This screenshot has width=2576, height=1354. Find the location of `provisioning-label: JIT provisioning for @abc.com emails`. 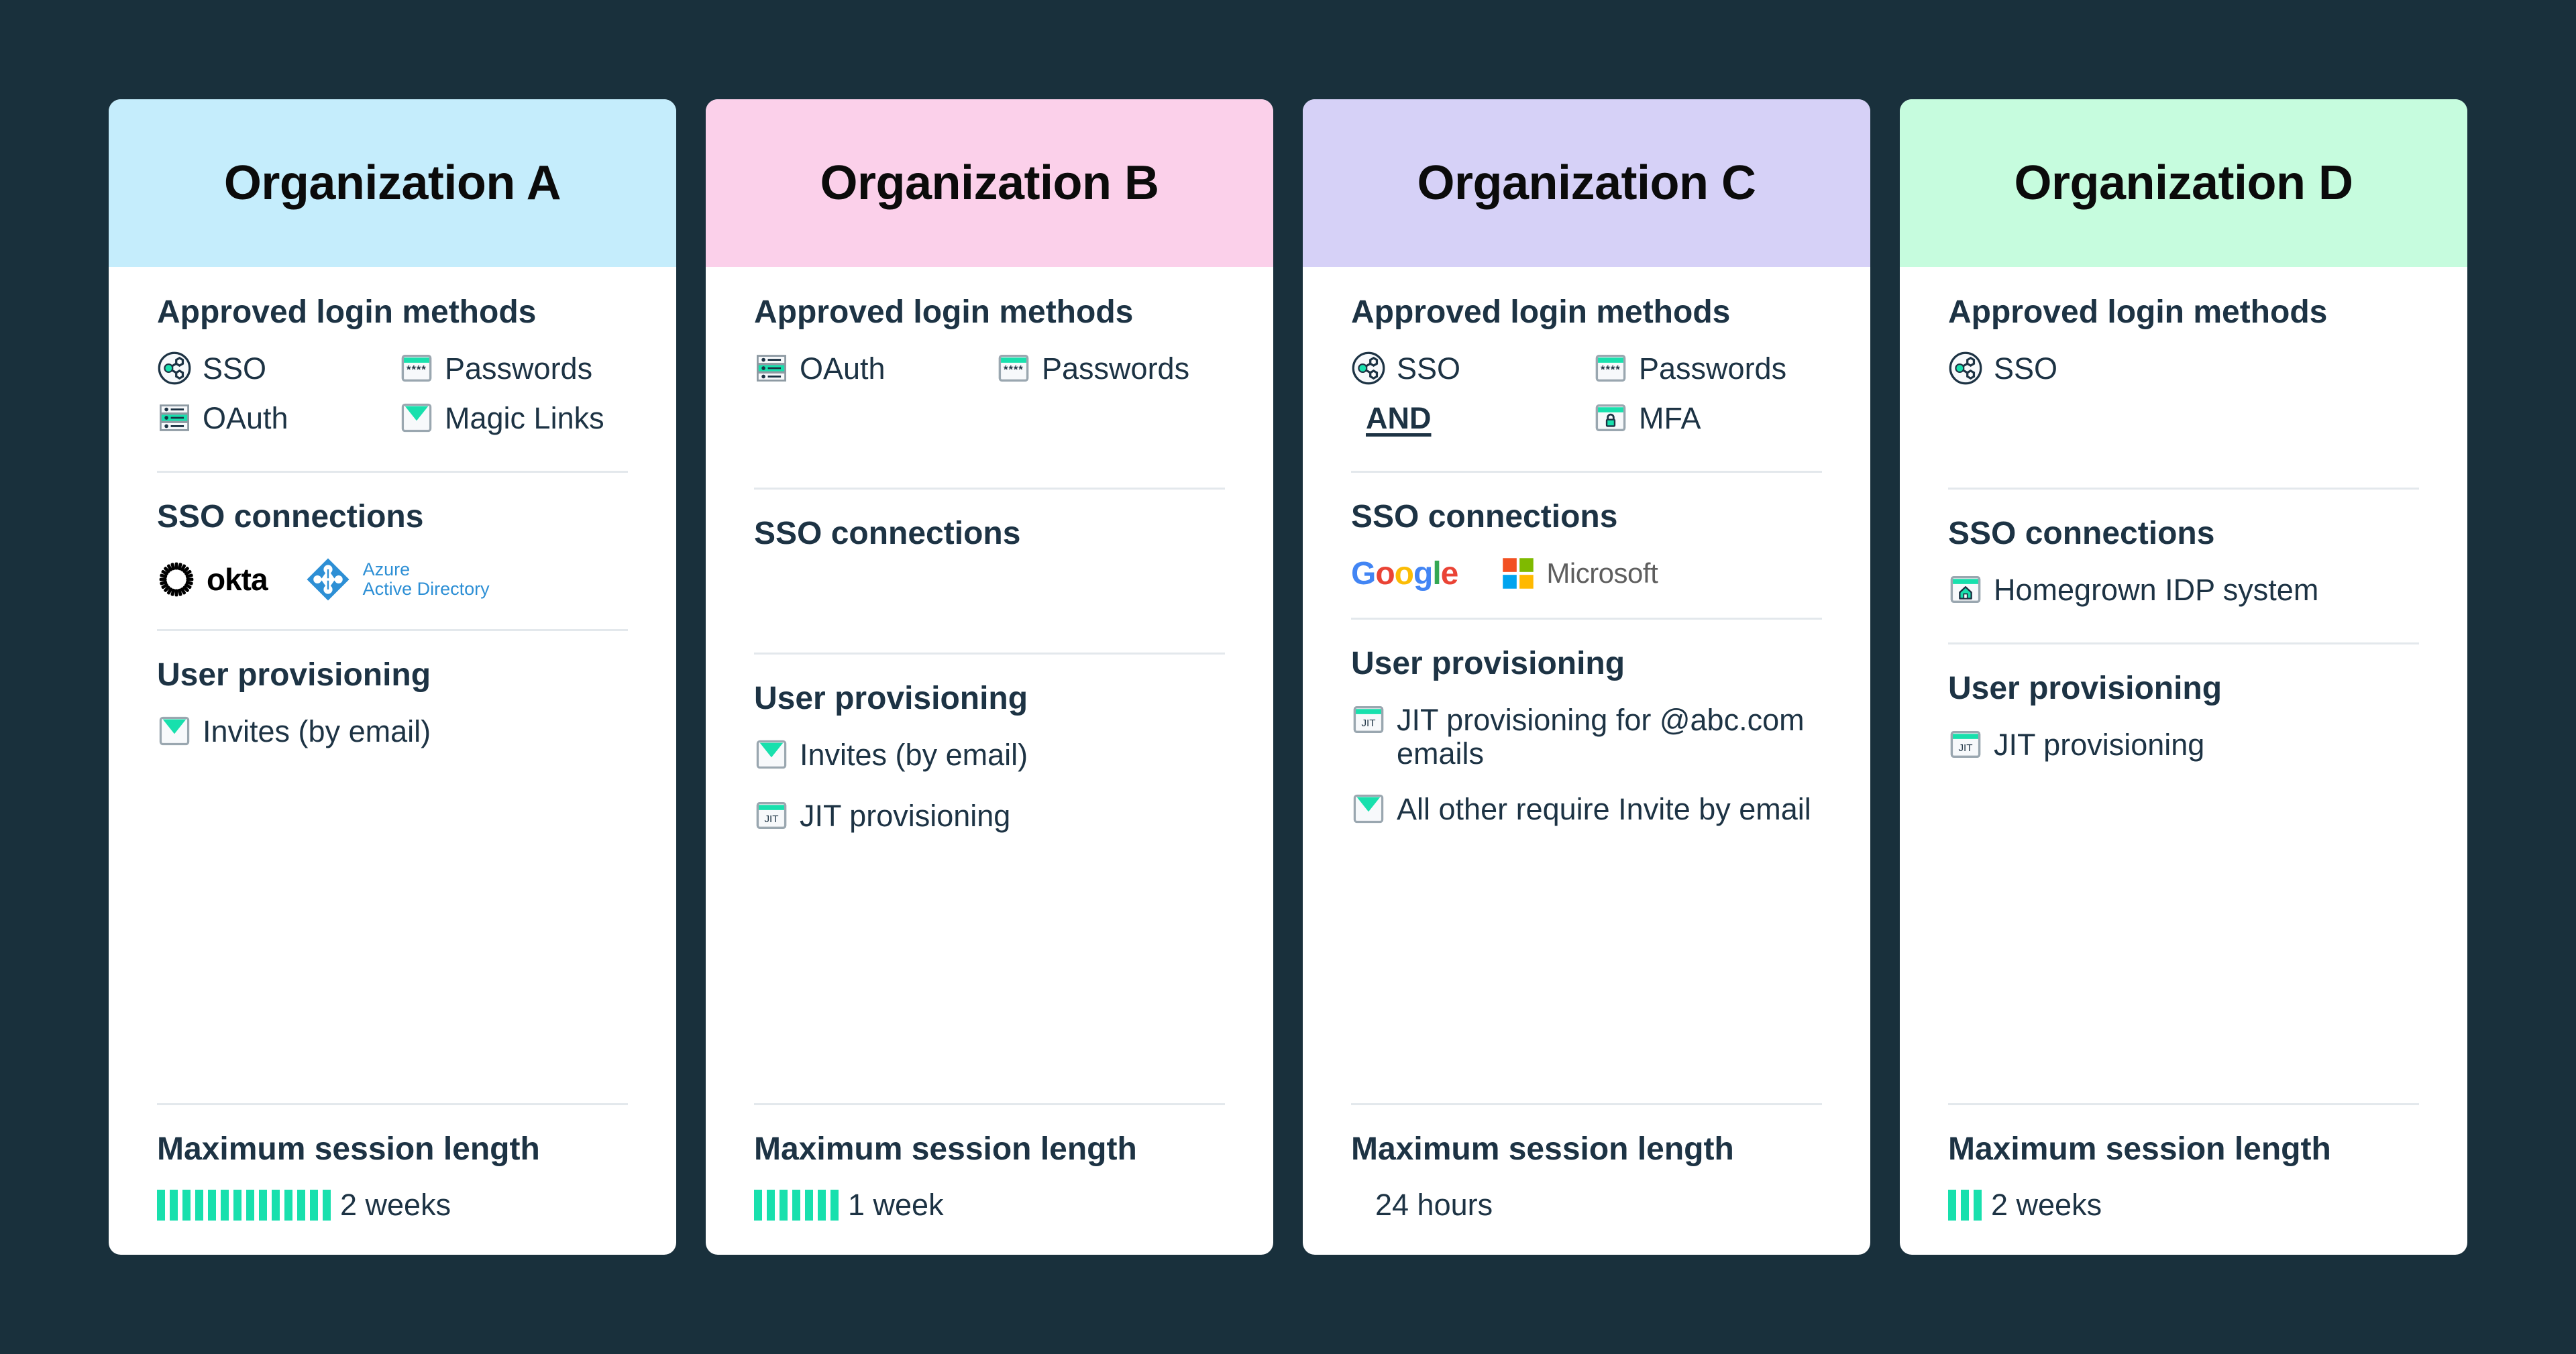

provisioning-label: JIT provisioning for @abc.com emails is located at coordinates (1601, 736).